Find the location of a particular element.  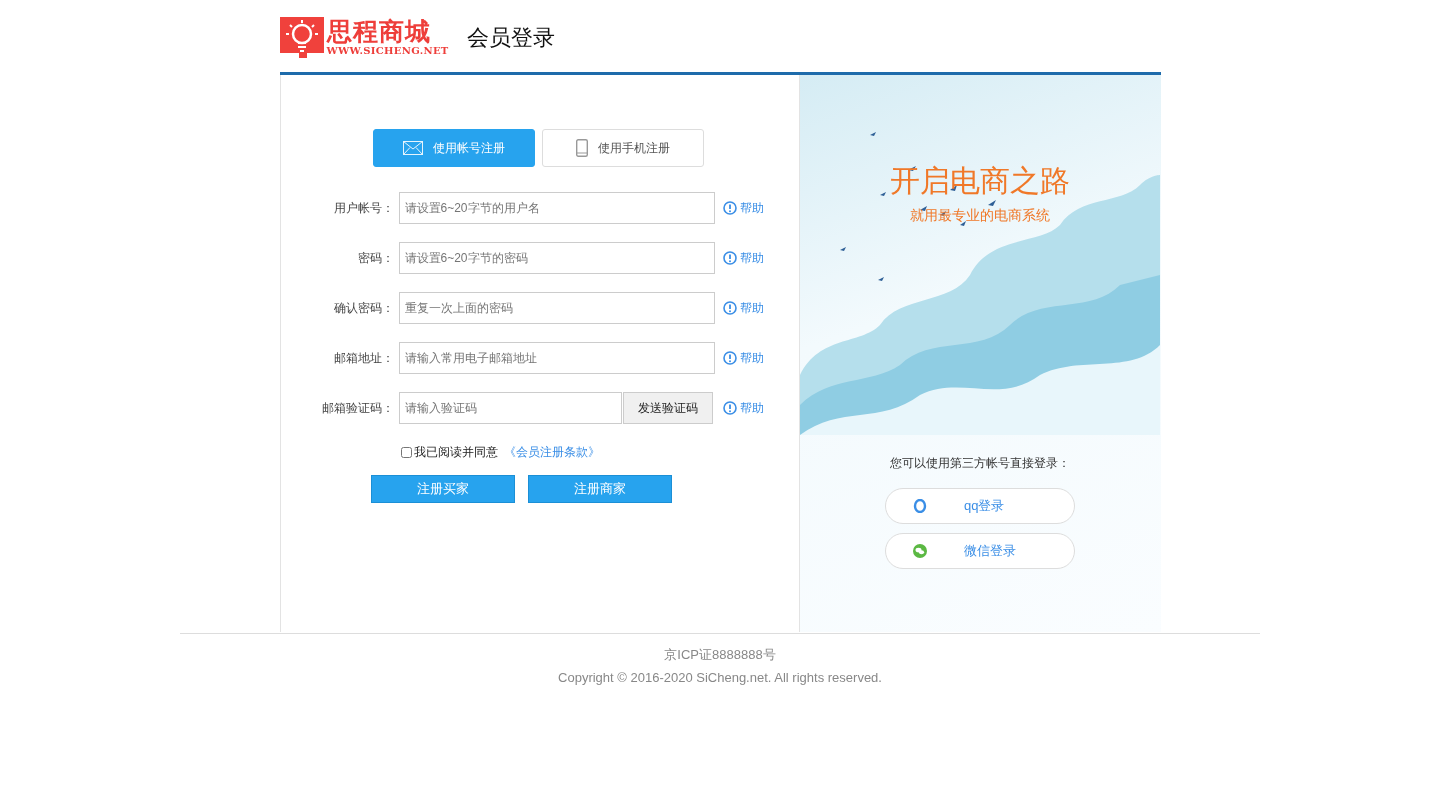

chat-bubbles-icon is located at coordinates (920, 551).